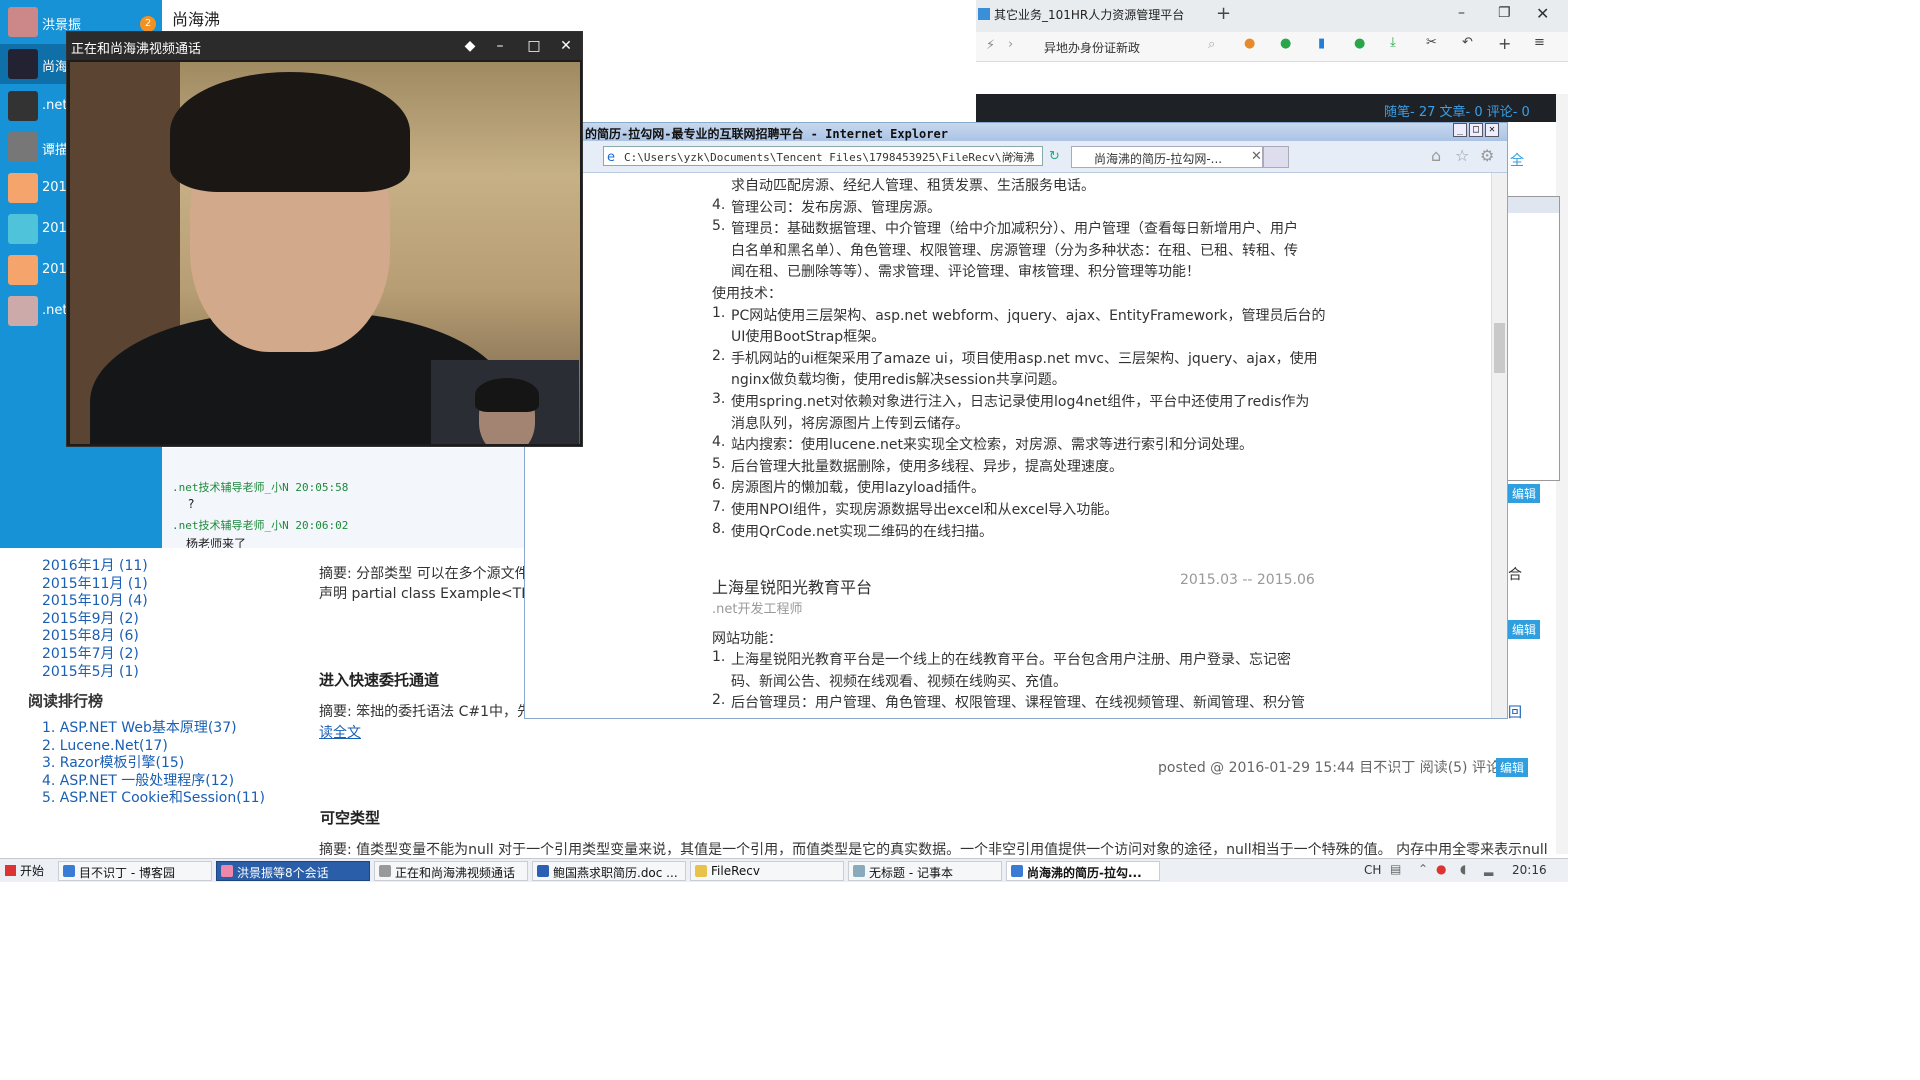 This screenshot has width=1920, height=1080. I want to click on wechat-icon: ●, so click(1285, 43).